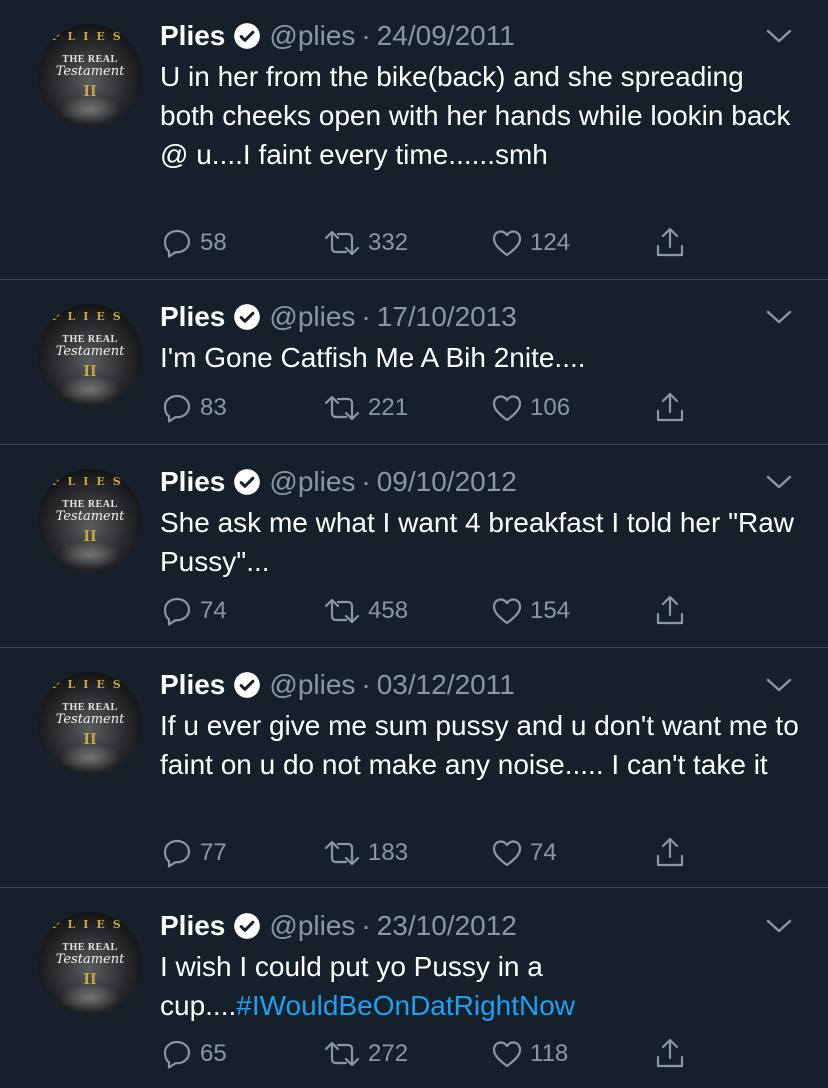  What do you see at coordinates (365, 853) in the screenshot?
I see `retweet-button: 183` at bounding box center [365, 853].